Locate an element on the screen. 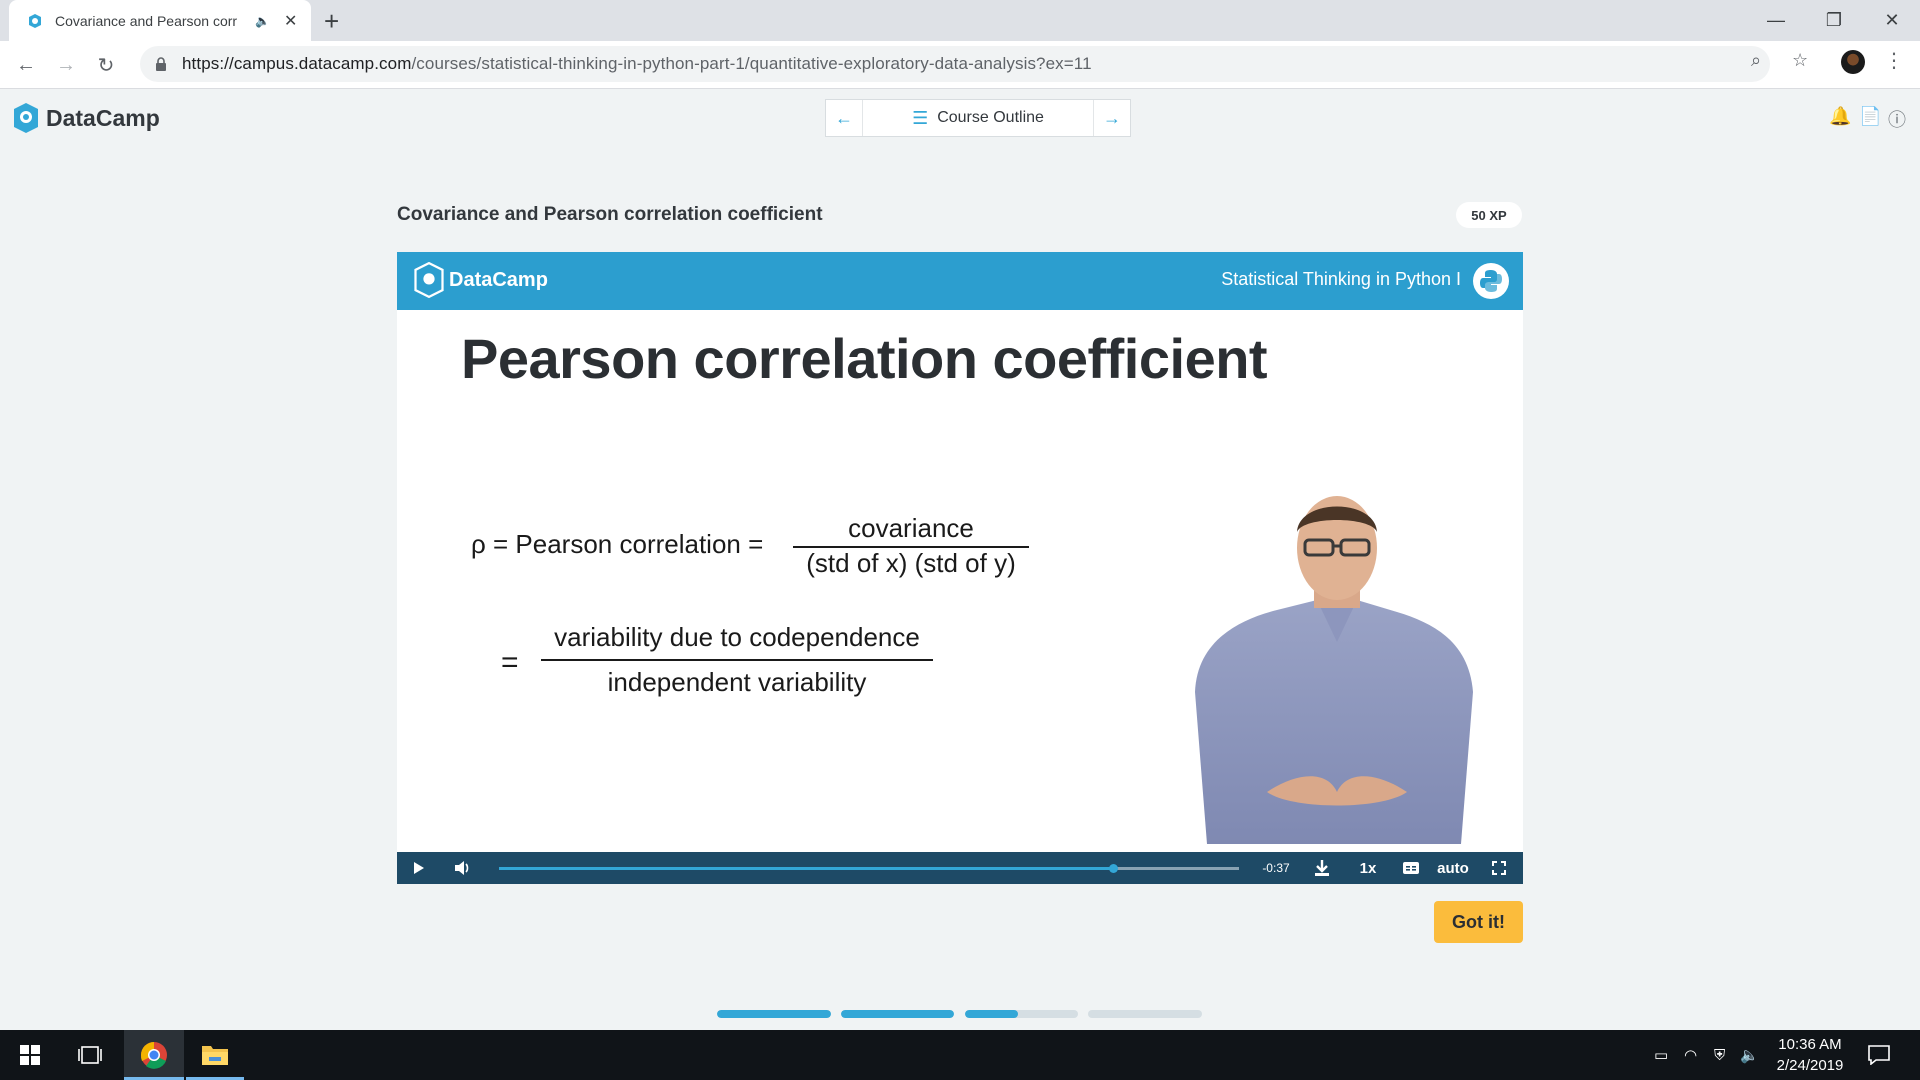 This screenshot has width=1920, height=1080. back-arrow-icon: ← is located at coordinates (26, 65).